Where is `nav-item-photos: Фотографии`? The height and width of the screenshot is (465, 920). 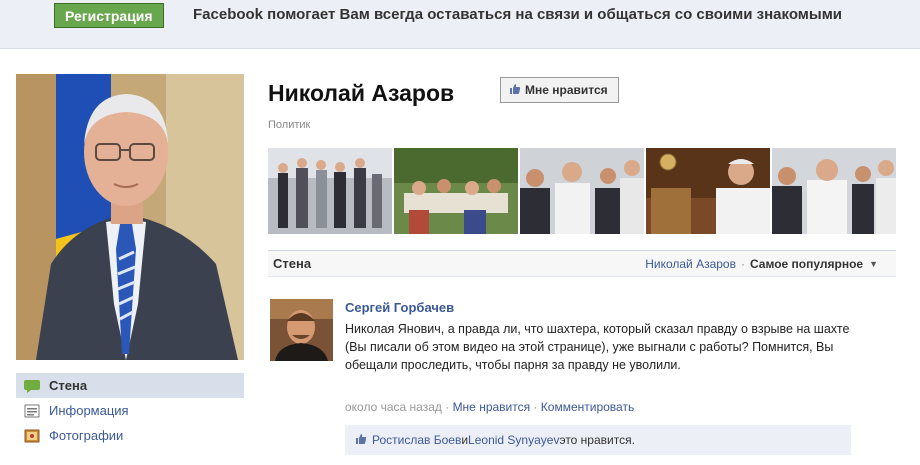
nav-item-photos: Фотографии is located at coordinates (130, 435).